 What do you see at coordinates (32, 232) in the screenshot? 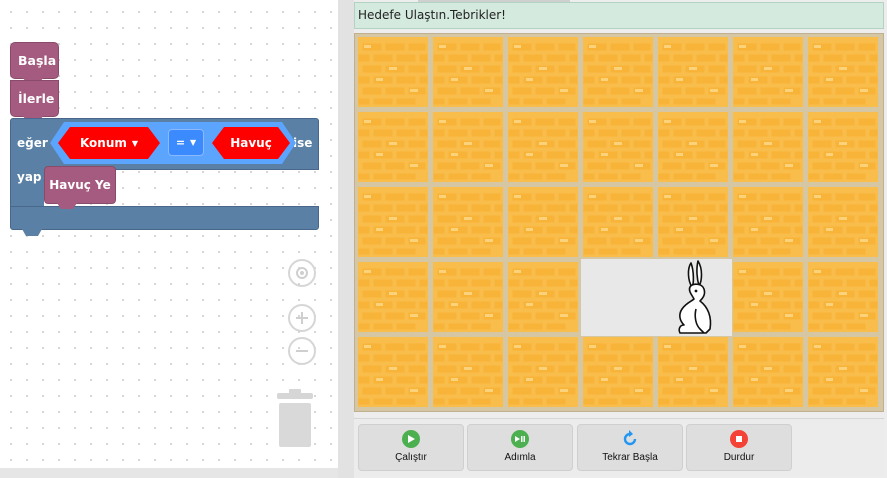
I see `if-block-notch` at bounding box center [32, 232].